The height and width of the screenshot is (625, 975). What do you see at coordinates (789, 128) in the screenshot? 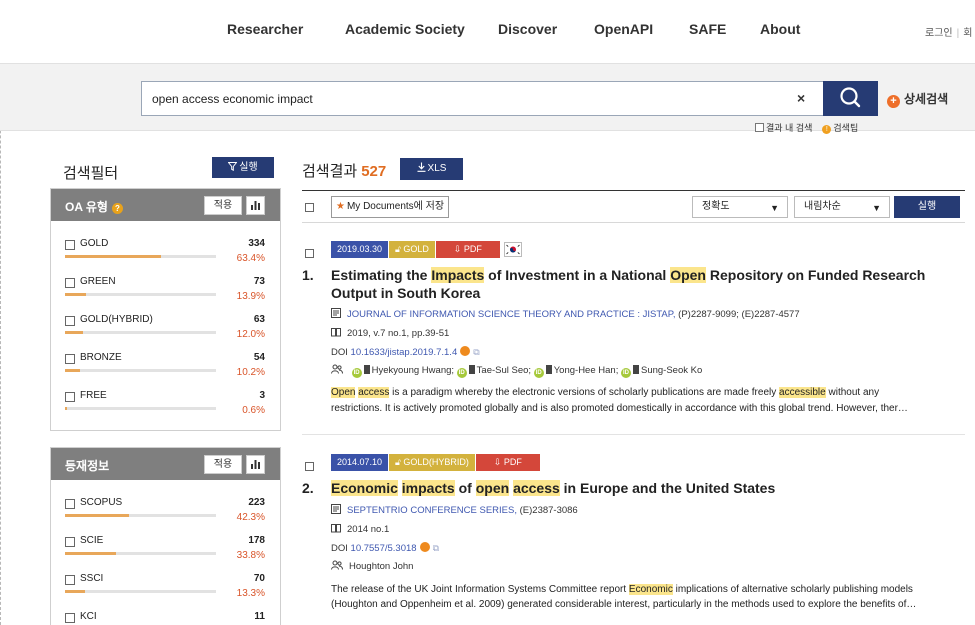
I see `within-results-label: 결과 내 검색` at bounding box center [789, 128].